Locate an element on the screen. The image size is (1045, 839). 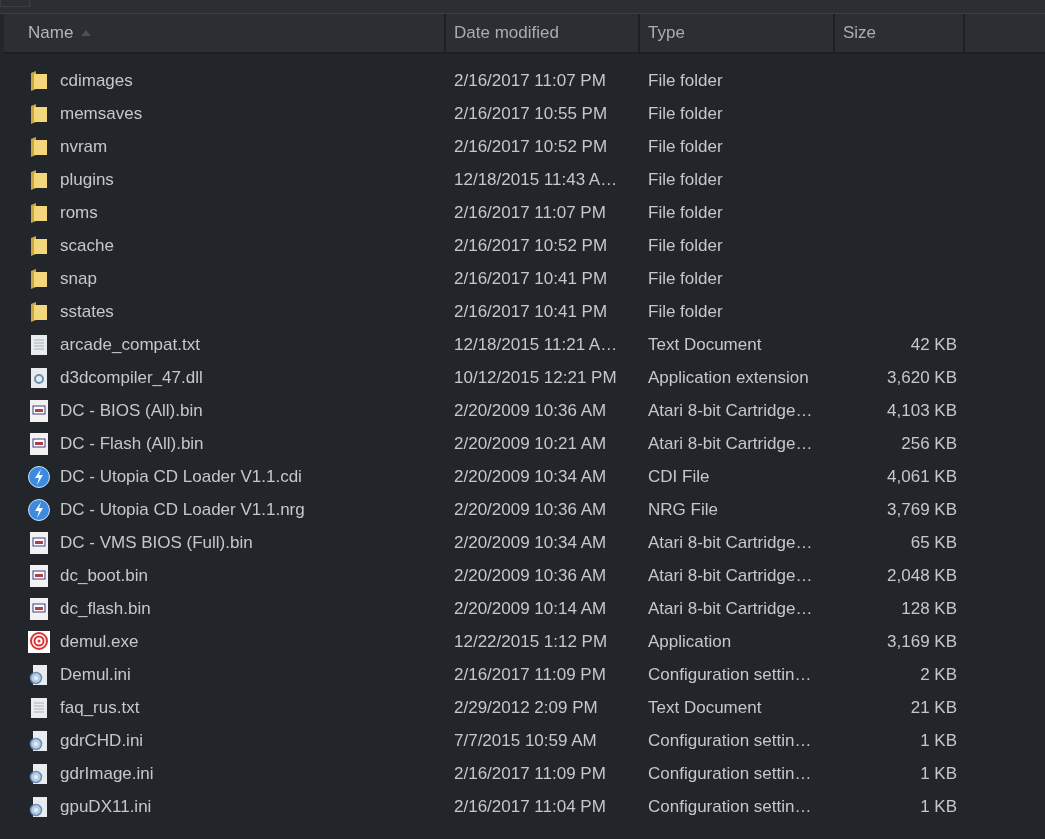
file-name: DC - VMS BIOS (Full).bin is located at coordinates (156, 542).